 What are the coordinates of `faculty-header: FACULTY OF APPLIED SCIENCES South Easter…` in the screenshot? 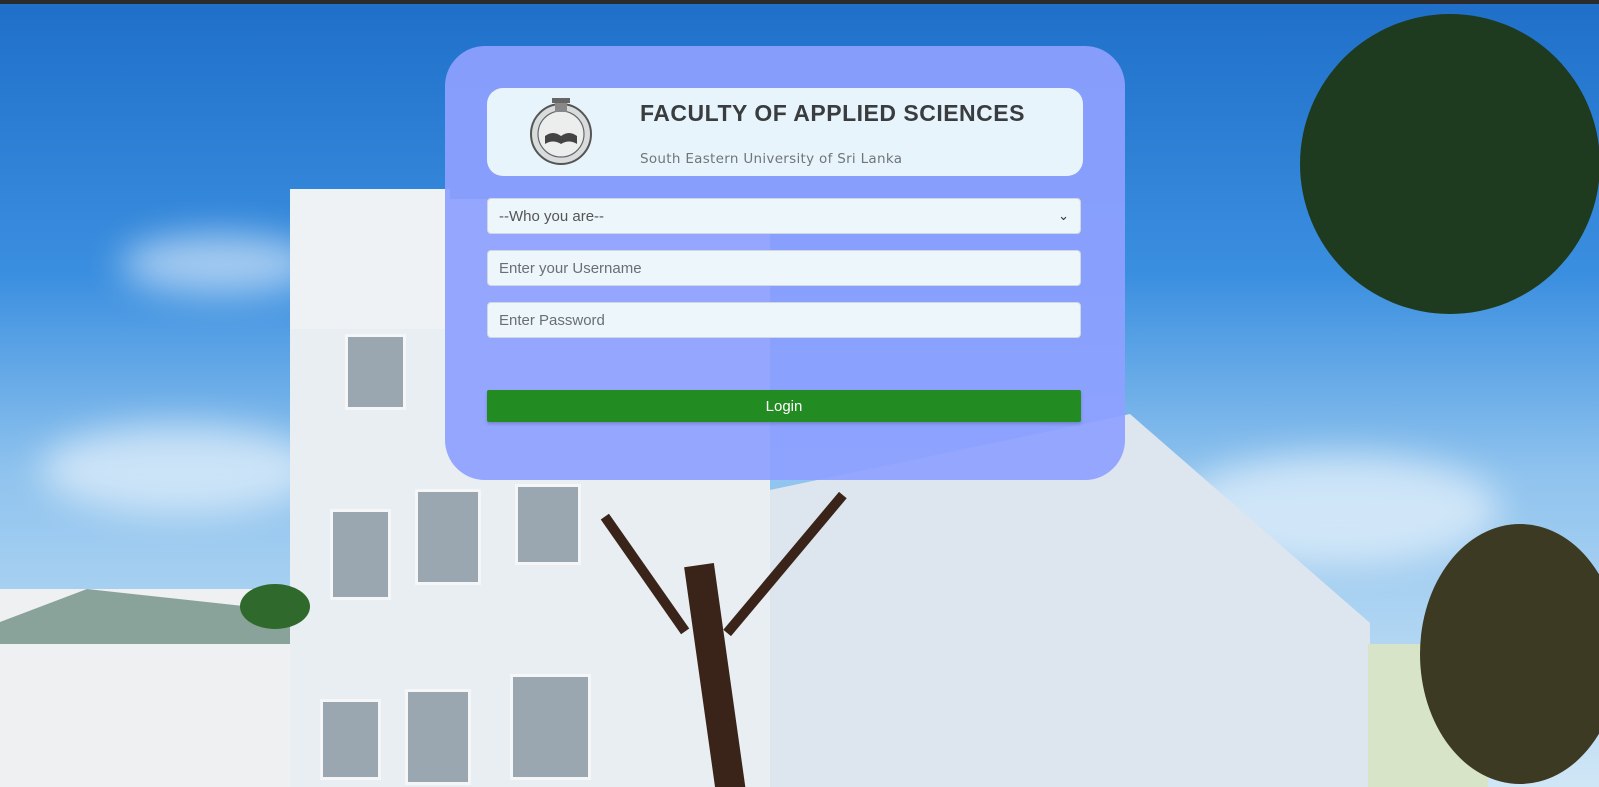 It's located at (785, 132).